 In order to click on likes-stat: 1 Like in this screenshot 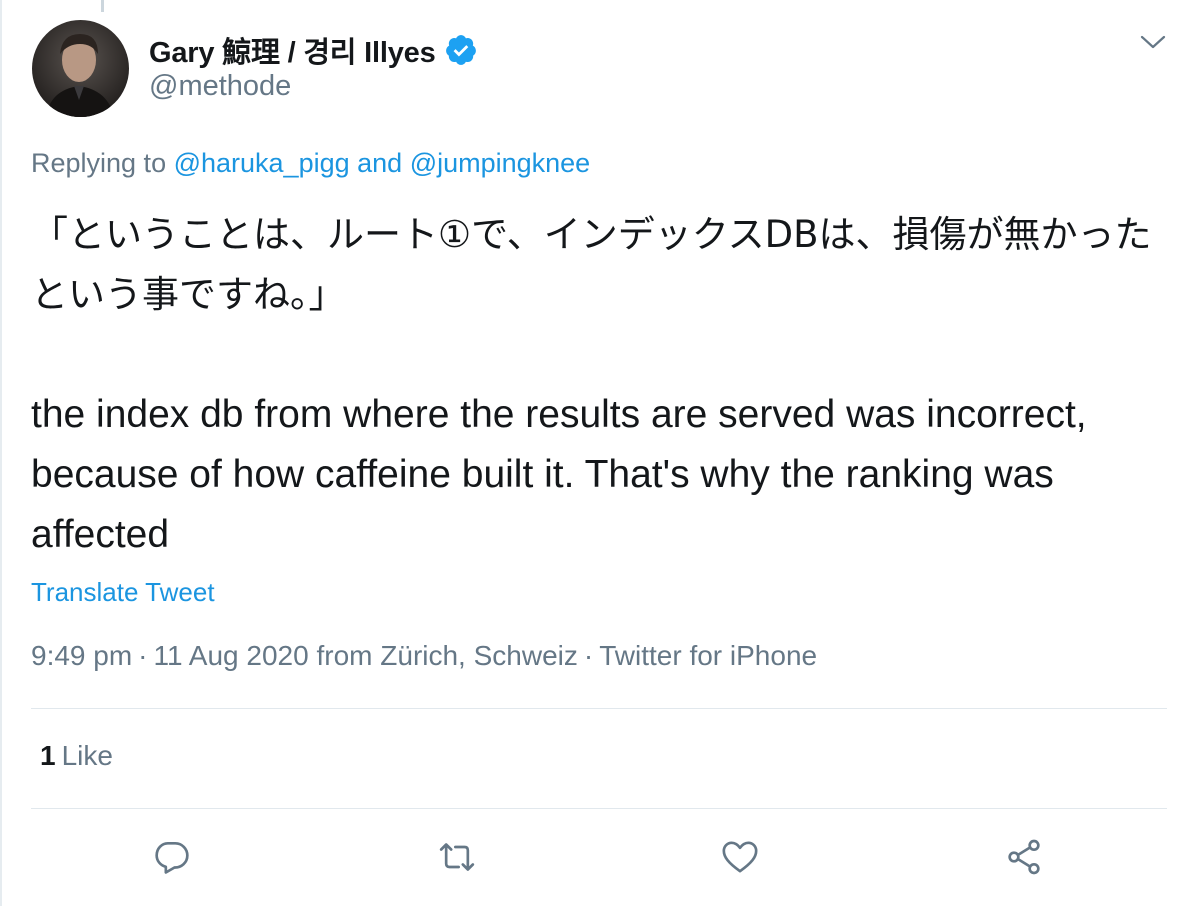, I will do `click(76, 756)`.